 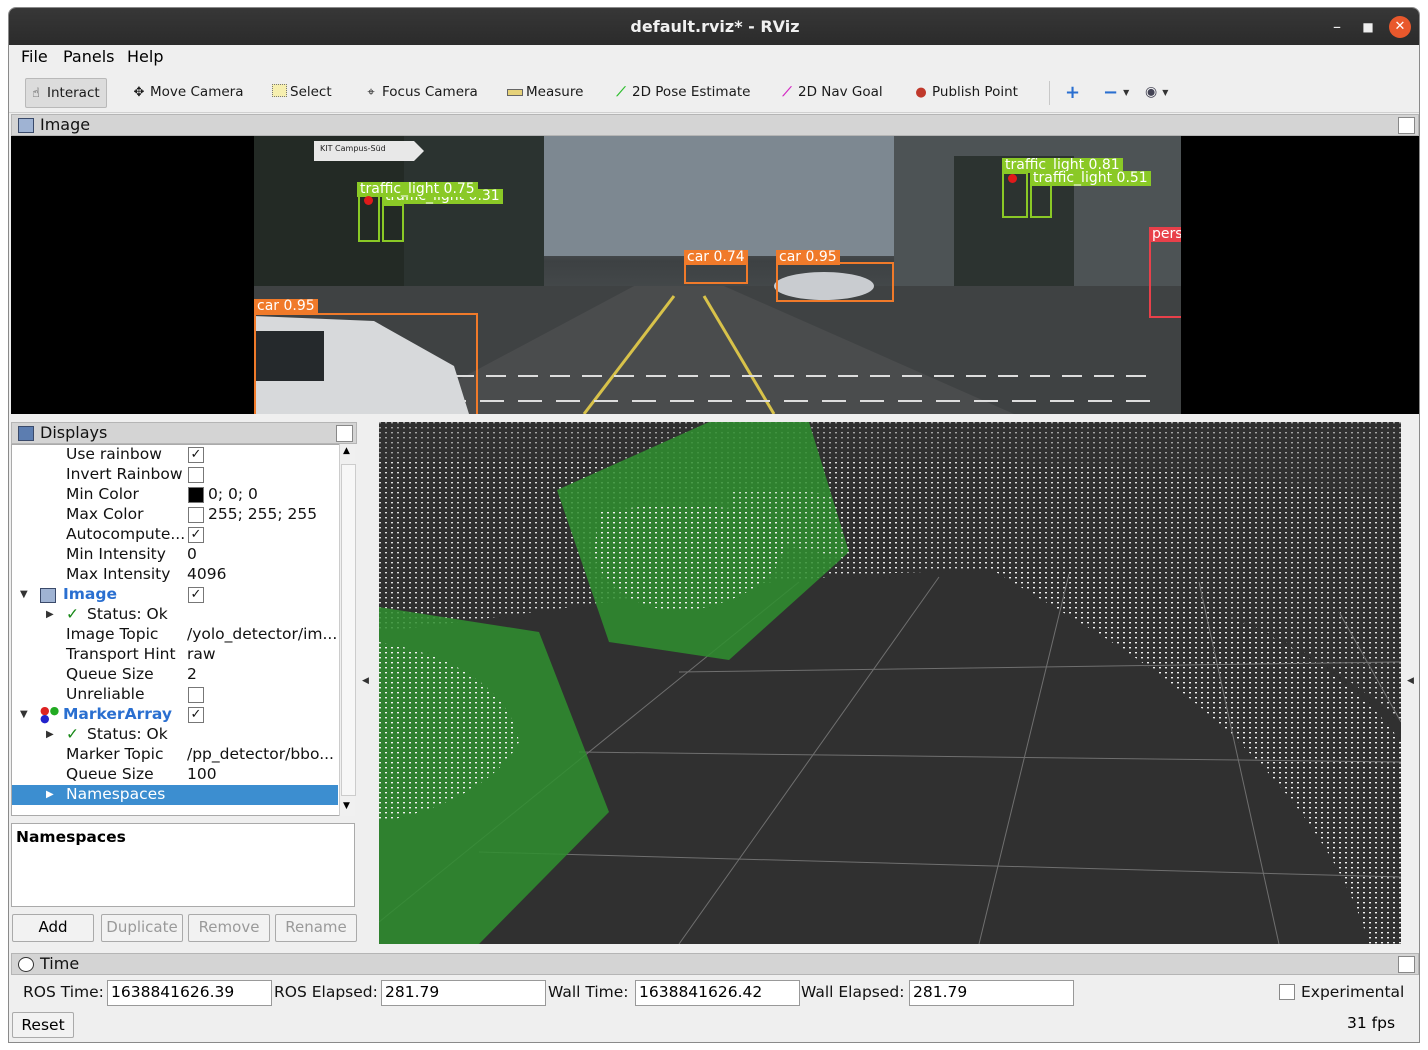 What do you see at coordinates (197, 92) in the screenshot?
I see `tool-label: Move Camera` at bounding box center [197, 92].